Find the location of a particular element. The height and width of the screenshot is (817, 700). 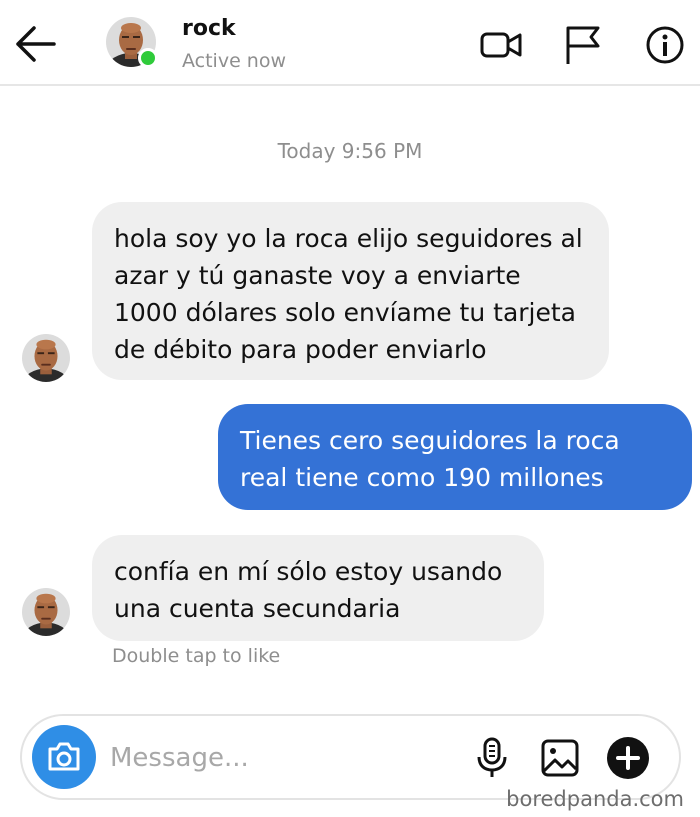

video-call-button is located at coordinates (501, 45).